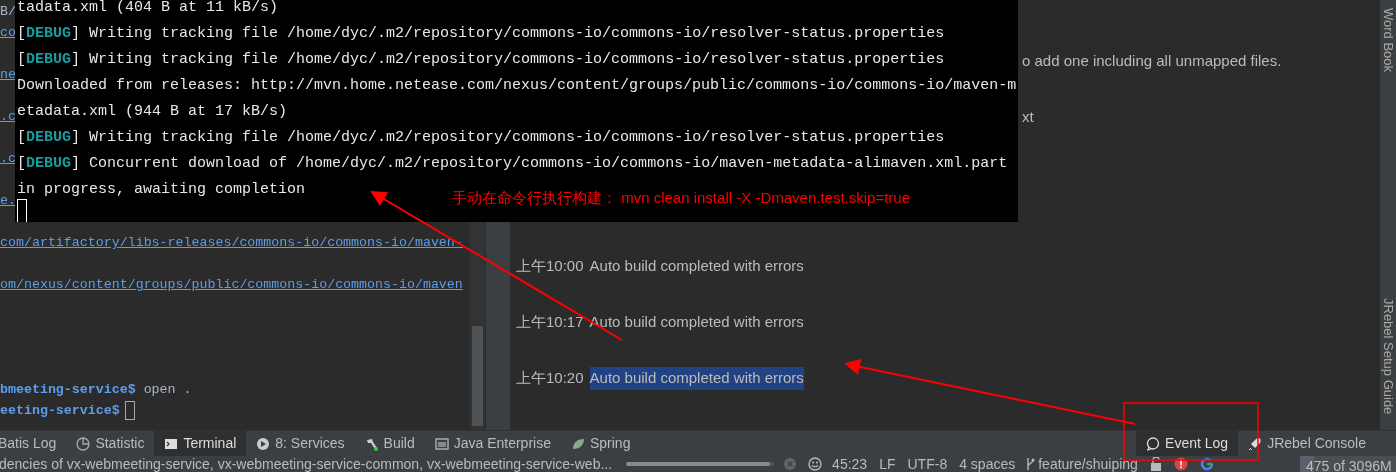  What do you see at coordinates (1180, 464) in the screenshot?
I see `error-icon` at bounding box center [1180, 464].